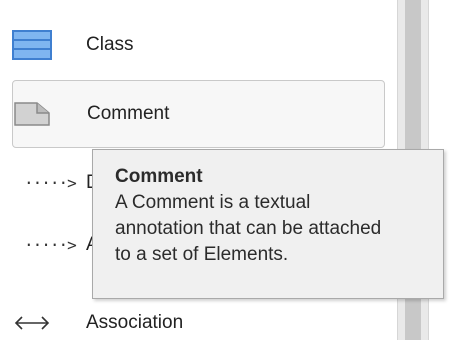 The width and height of the screenshot is (459, 340). I want to click on comment-icon, so click(33, 114).